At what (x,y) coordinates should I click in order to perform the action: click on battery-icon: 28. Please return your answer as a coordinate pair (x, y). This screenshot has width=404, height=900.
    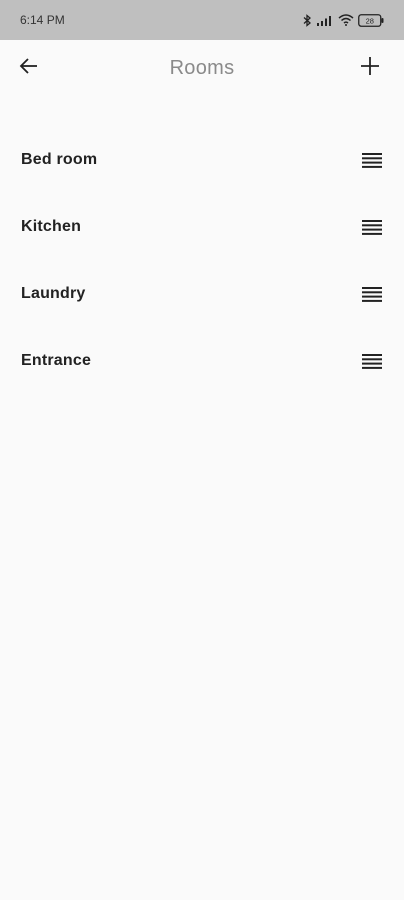
    Looking at the image, I should click on (371, 20).